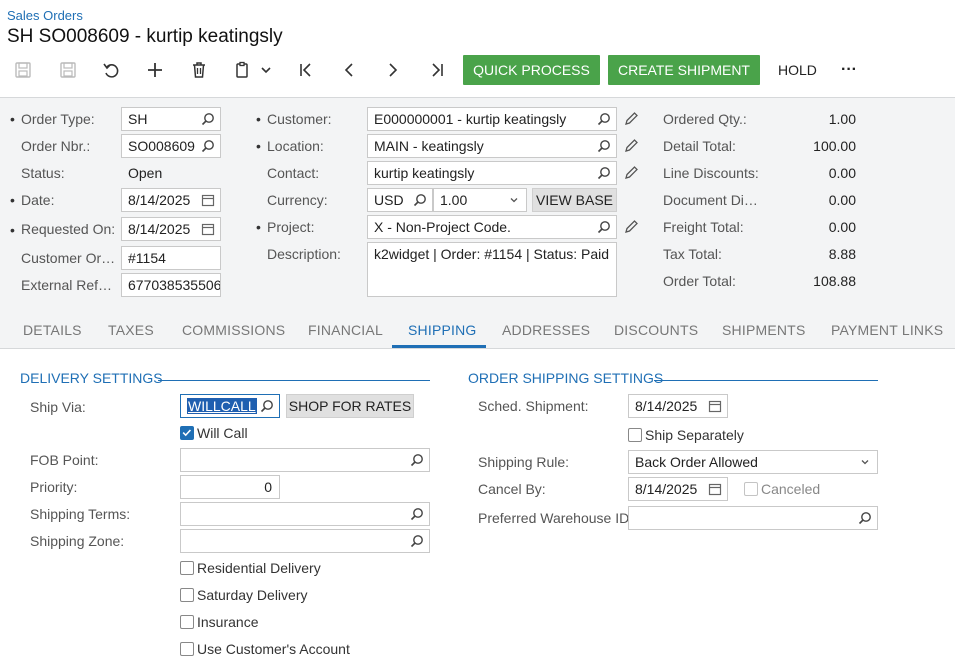 The height and width of the screenshot is (669, 955). I want to click on currency-field: USD, so click(400, 200).